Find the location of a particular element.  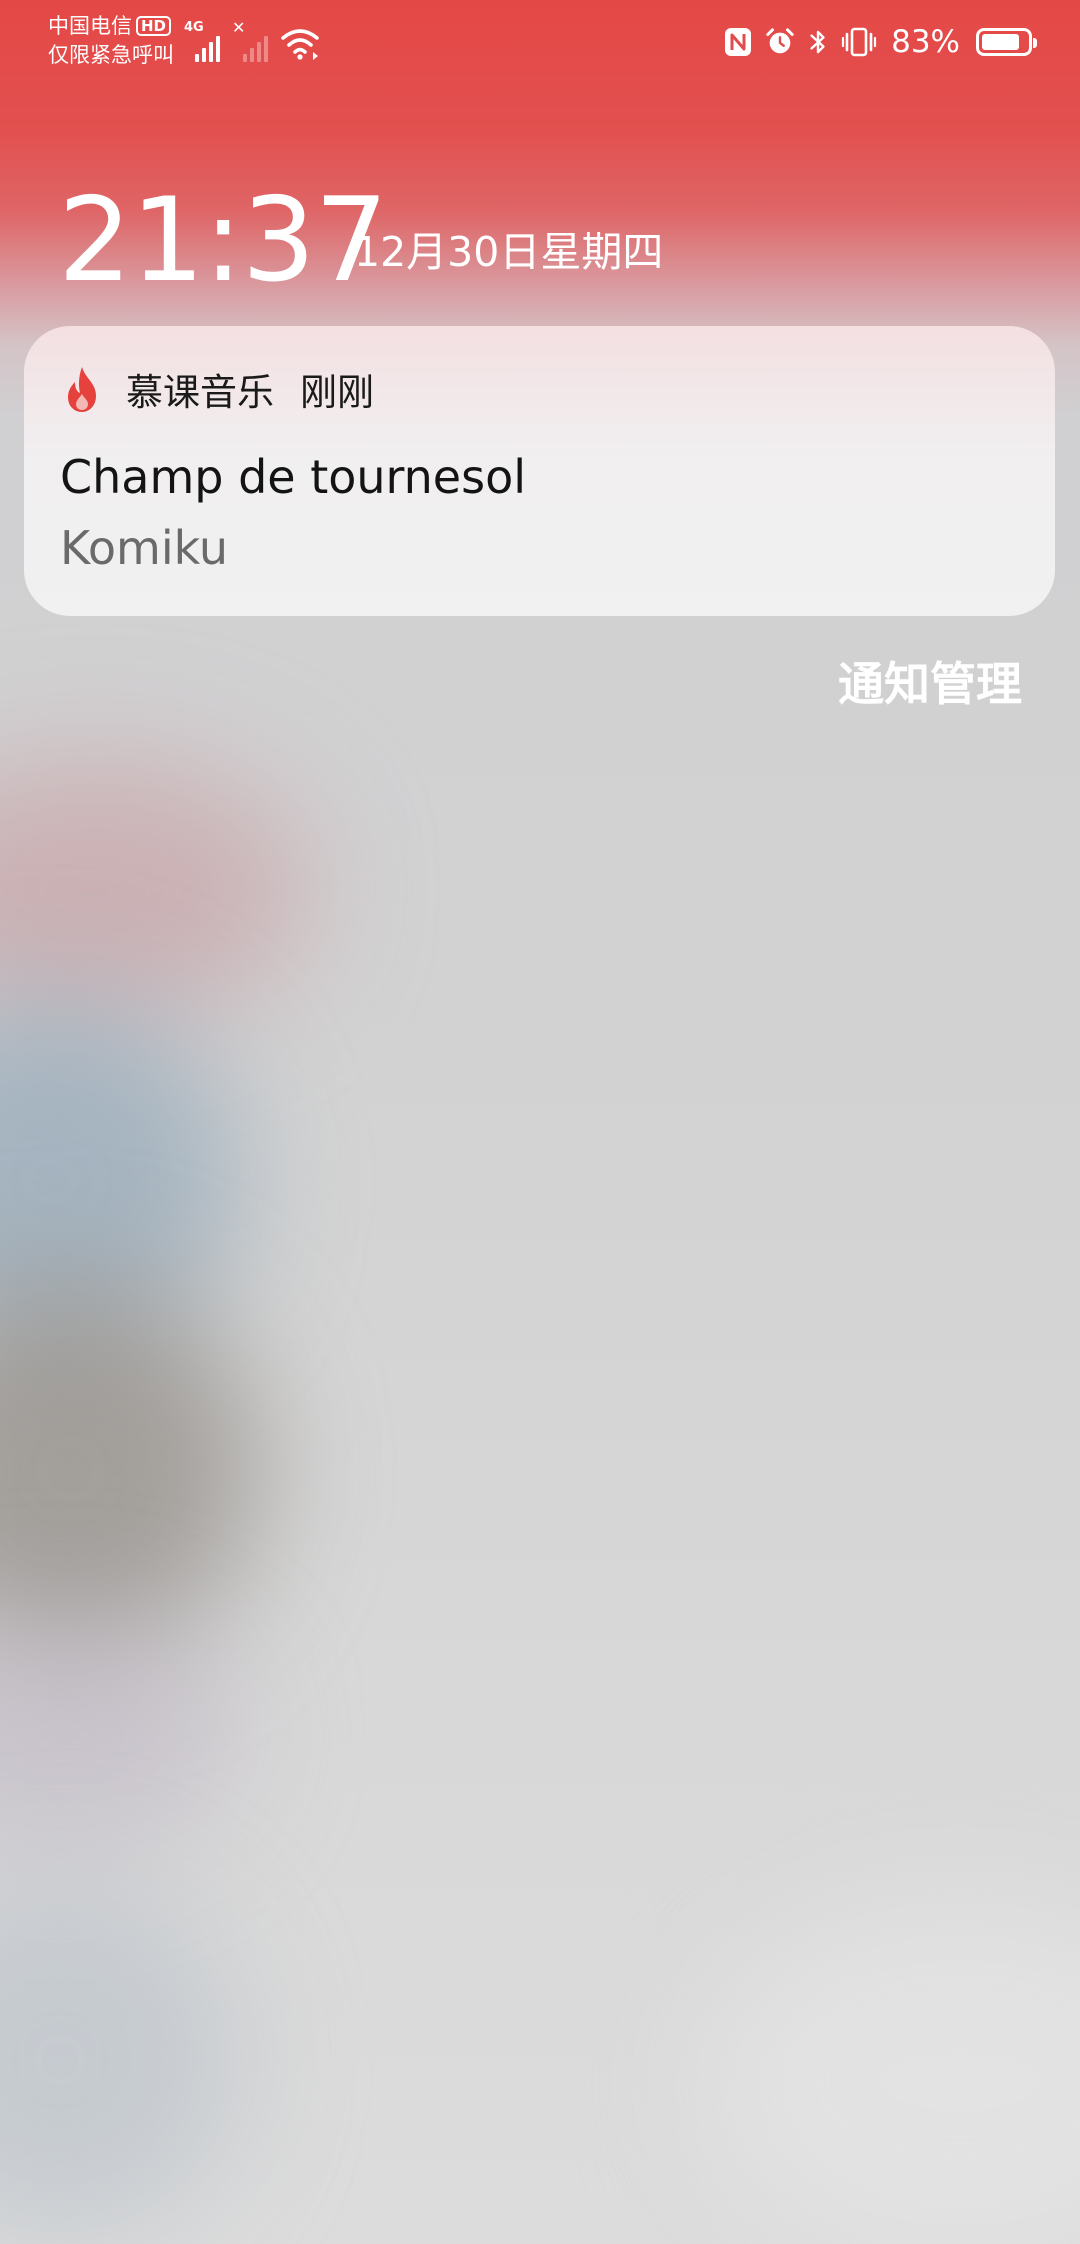

battery-icon is located at coordinates (1006, 42).